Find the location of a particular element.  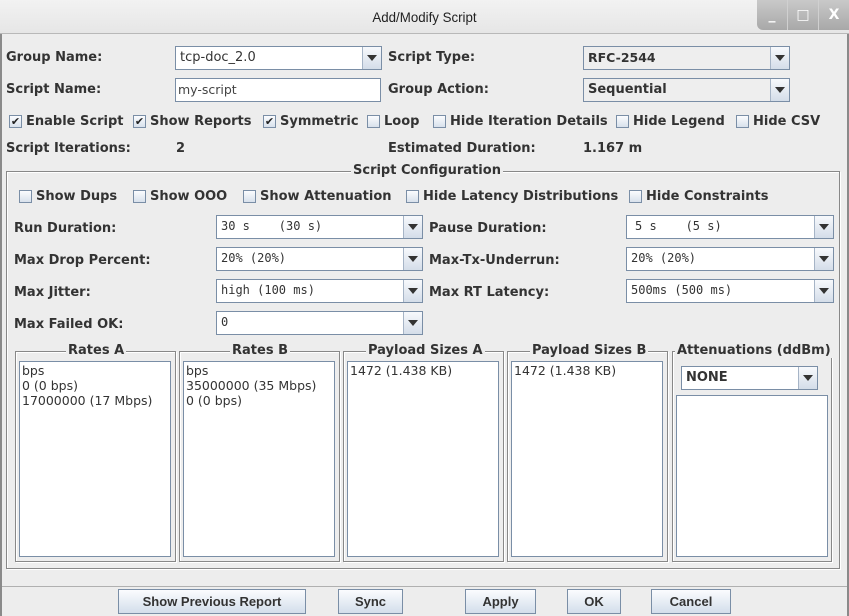

group-name-value: tcp-doc_2.0 is located at coordinates (269, 58).